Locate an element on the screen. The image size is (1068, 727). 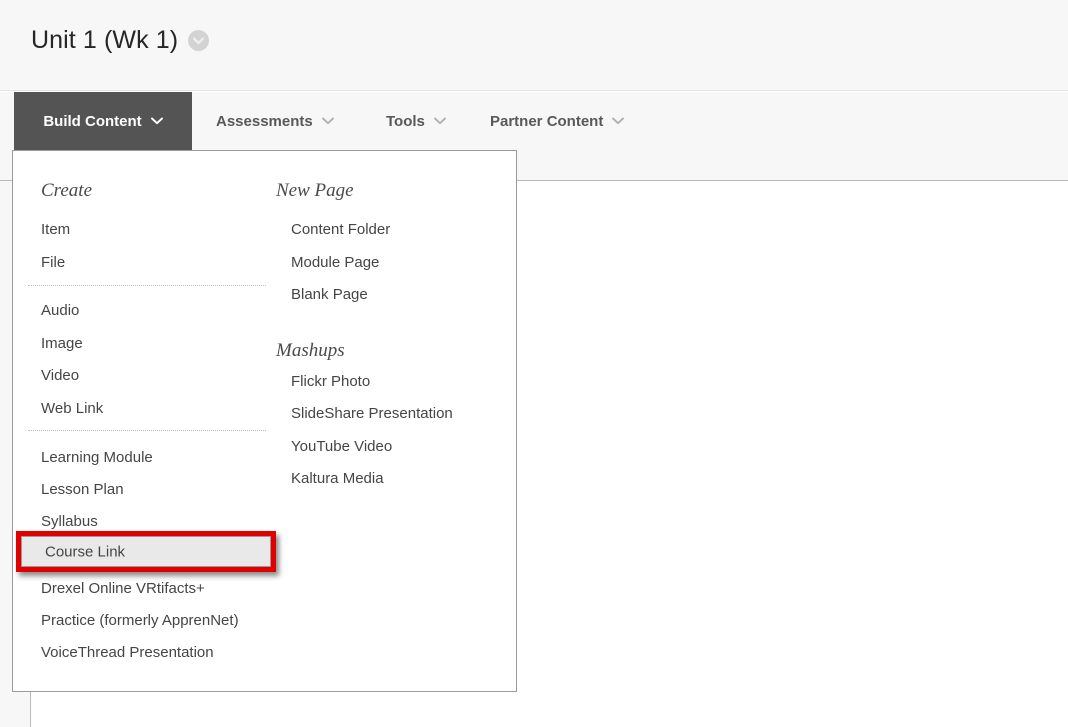
menu-item-item: Item is located at coordinates (55, 229).